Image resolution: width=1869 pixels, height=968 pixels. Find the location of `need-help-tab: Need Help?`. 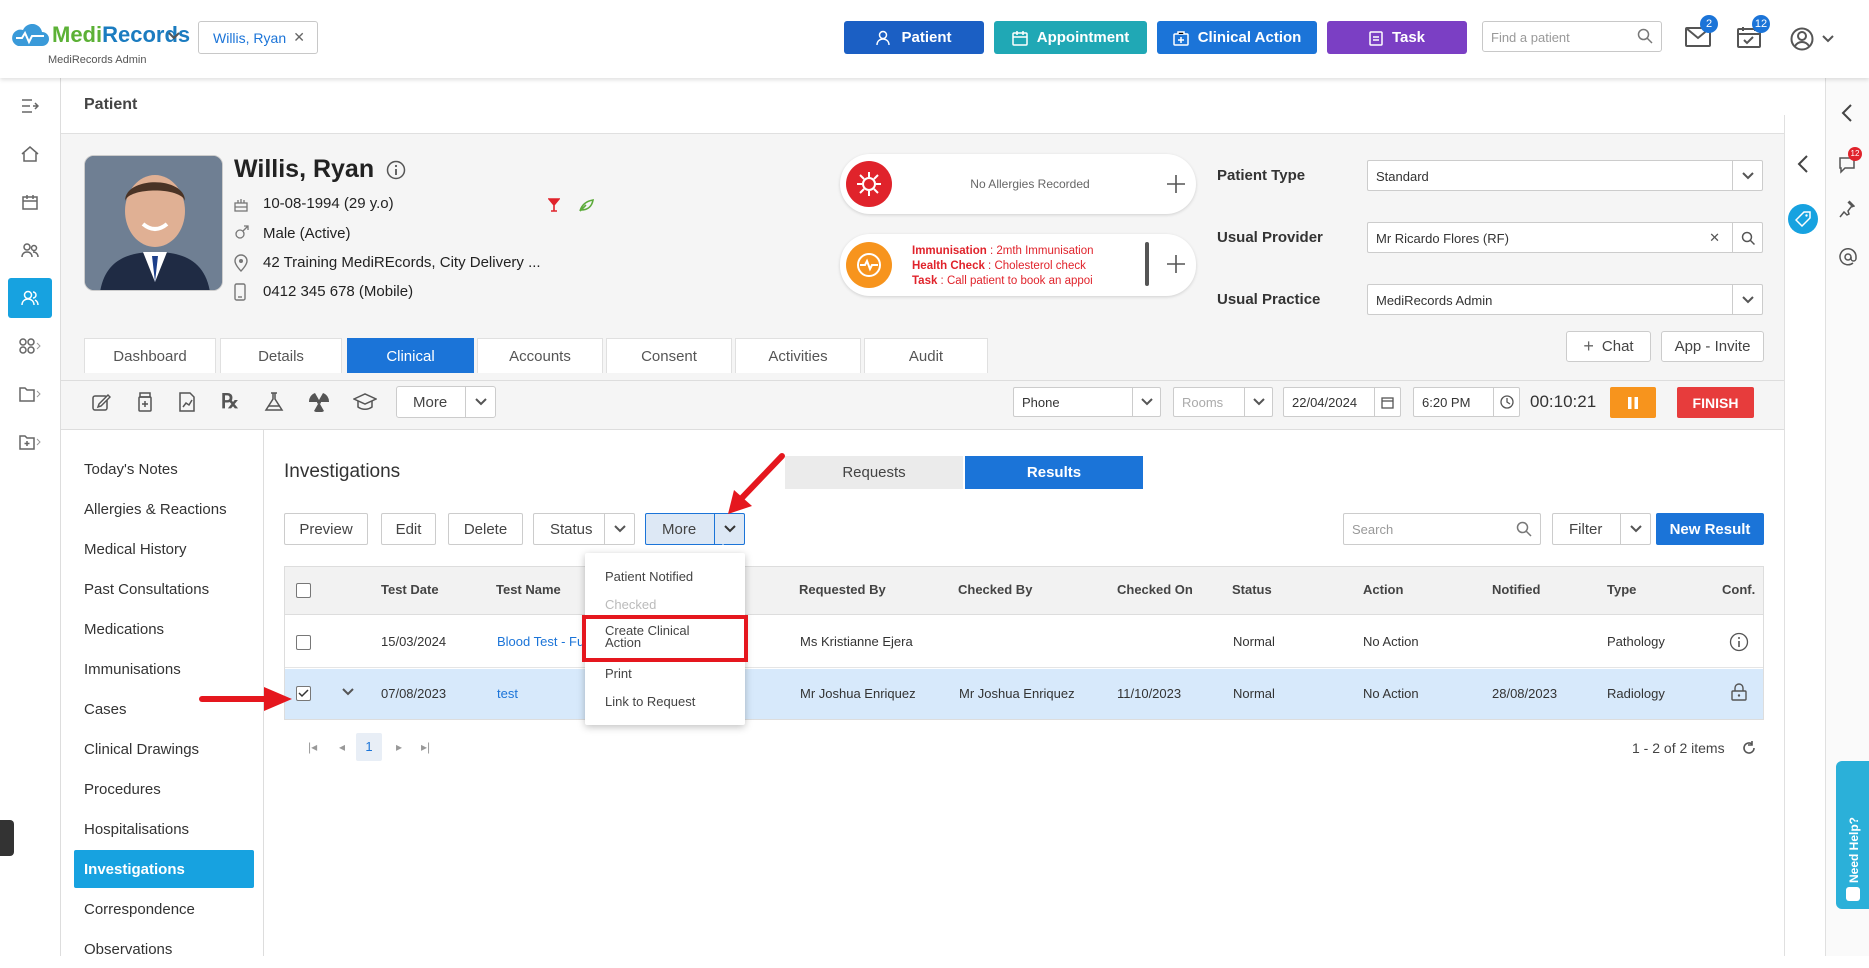

need-help-tab: Need Help? is located at coordinates (1852, 835).